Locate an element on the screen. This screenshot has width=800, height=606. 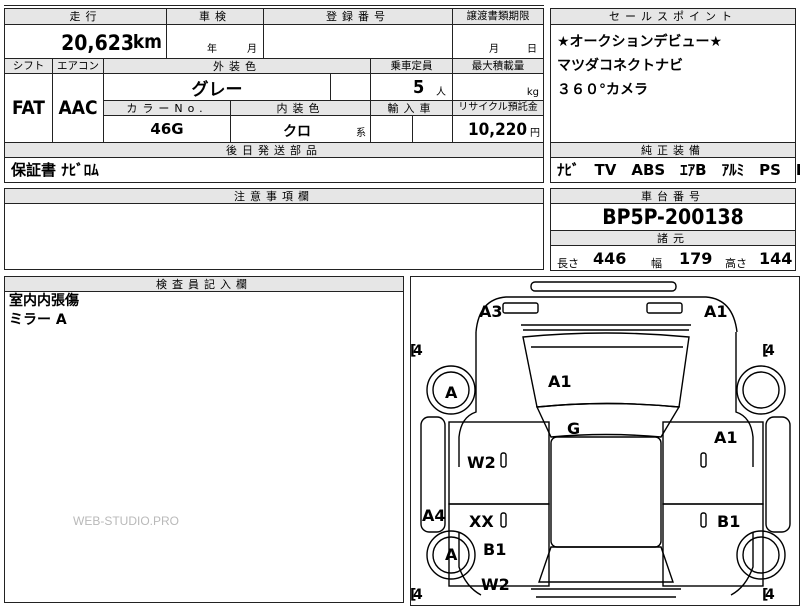
max-load-unit: kg is located at coordinates (532, 92).